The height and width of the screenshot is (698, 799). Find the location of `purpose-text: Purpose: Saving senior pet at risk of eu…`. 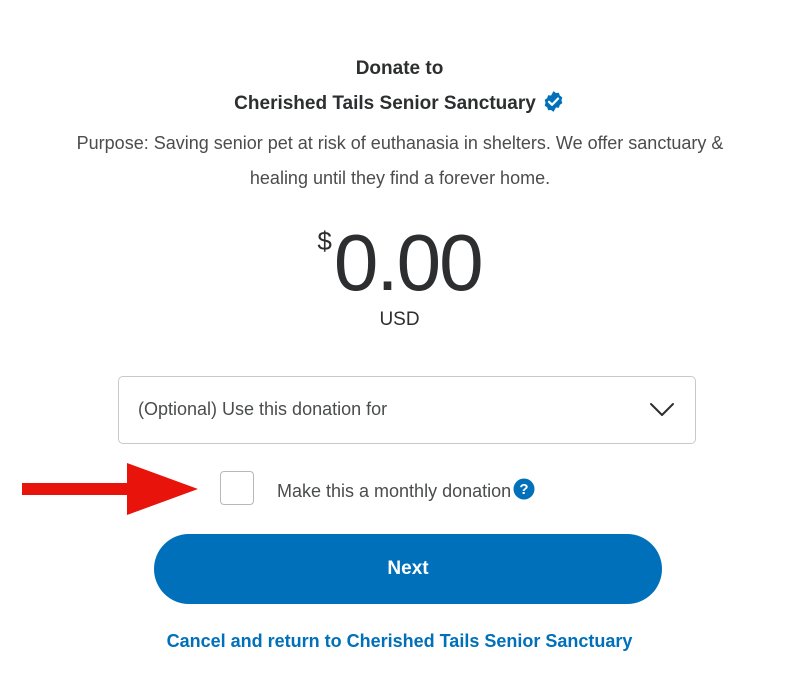

purpose-text: Purpose: Saving senior pet at risk of eu… is located at coordinates (400, 160).